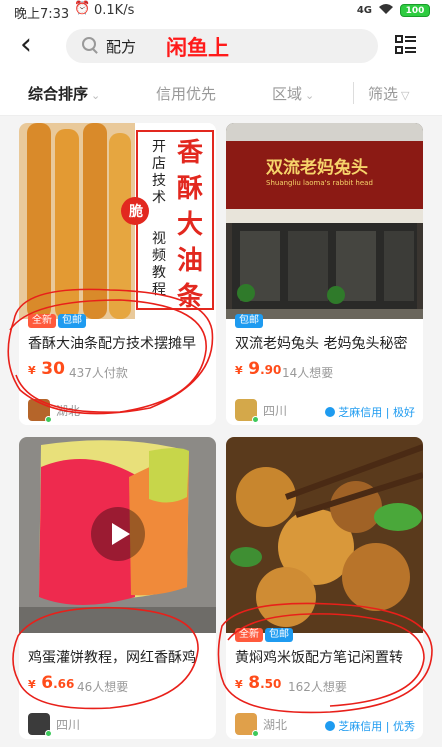  Describe the element at coordinates (82, 8) in the screenshot. I see `alarm-icon: ⏰` at that location.